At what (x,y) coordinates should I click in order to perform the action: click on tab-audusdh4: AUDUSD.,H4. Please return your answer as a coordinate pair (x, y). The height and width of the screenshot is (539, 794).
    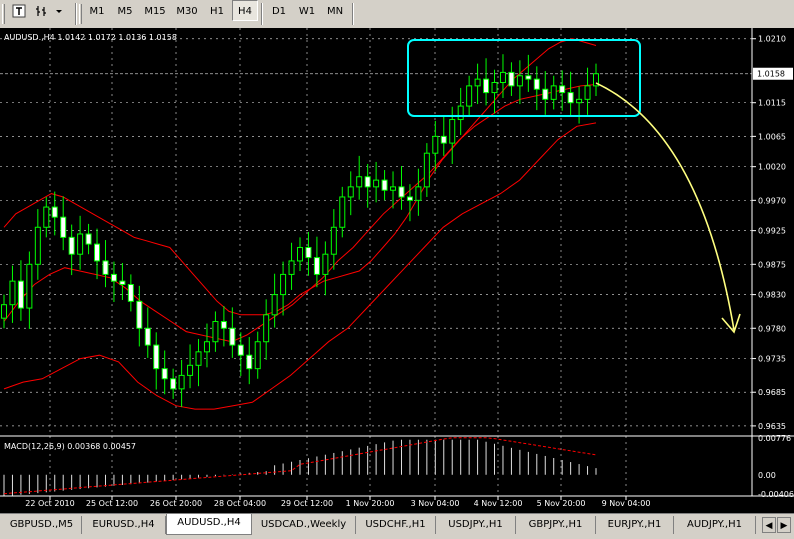
    Looking at the image, I should click on (209, 524).